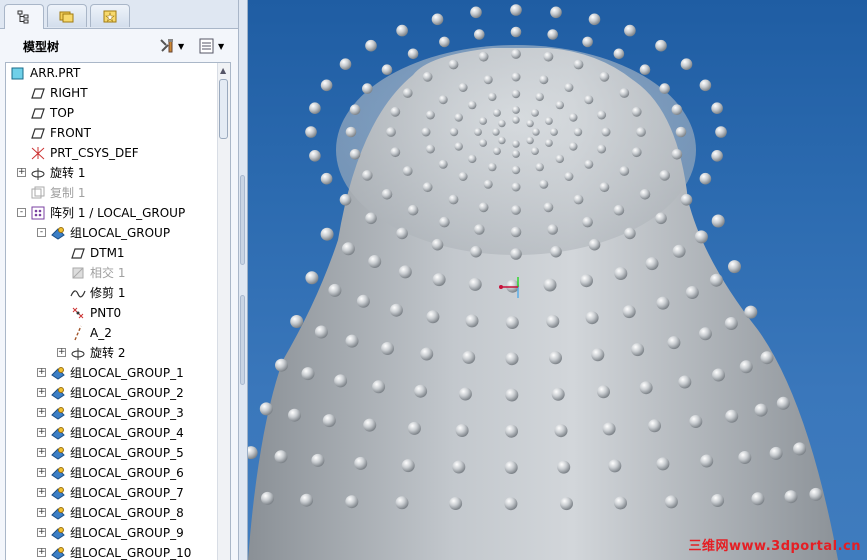  I want to click on datum-plane-icon, so click(38, 133).